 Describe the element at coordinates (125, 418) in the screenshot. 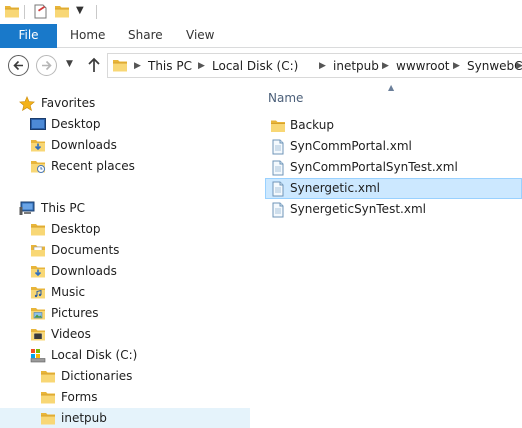

I see `nav-inetpub: inetpub` at that location.